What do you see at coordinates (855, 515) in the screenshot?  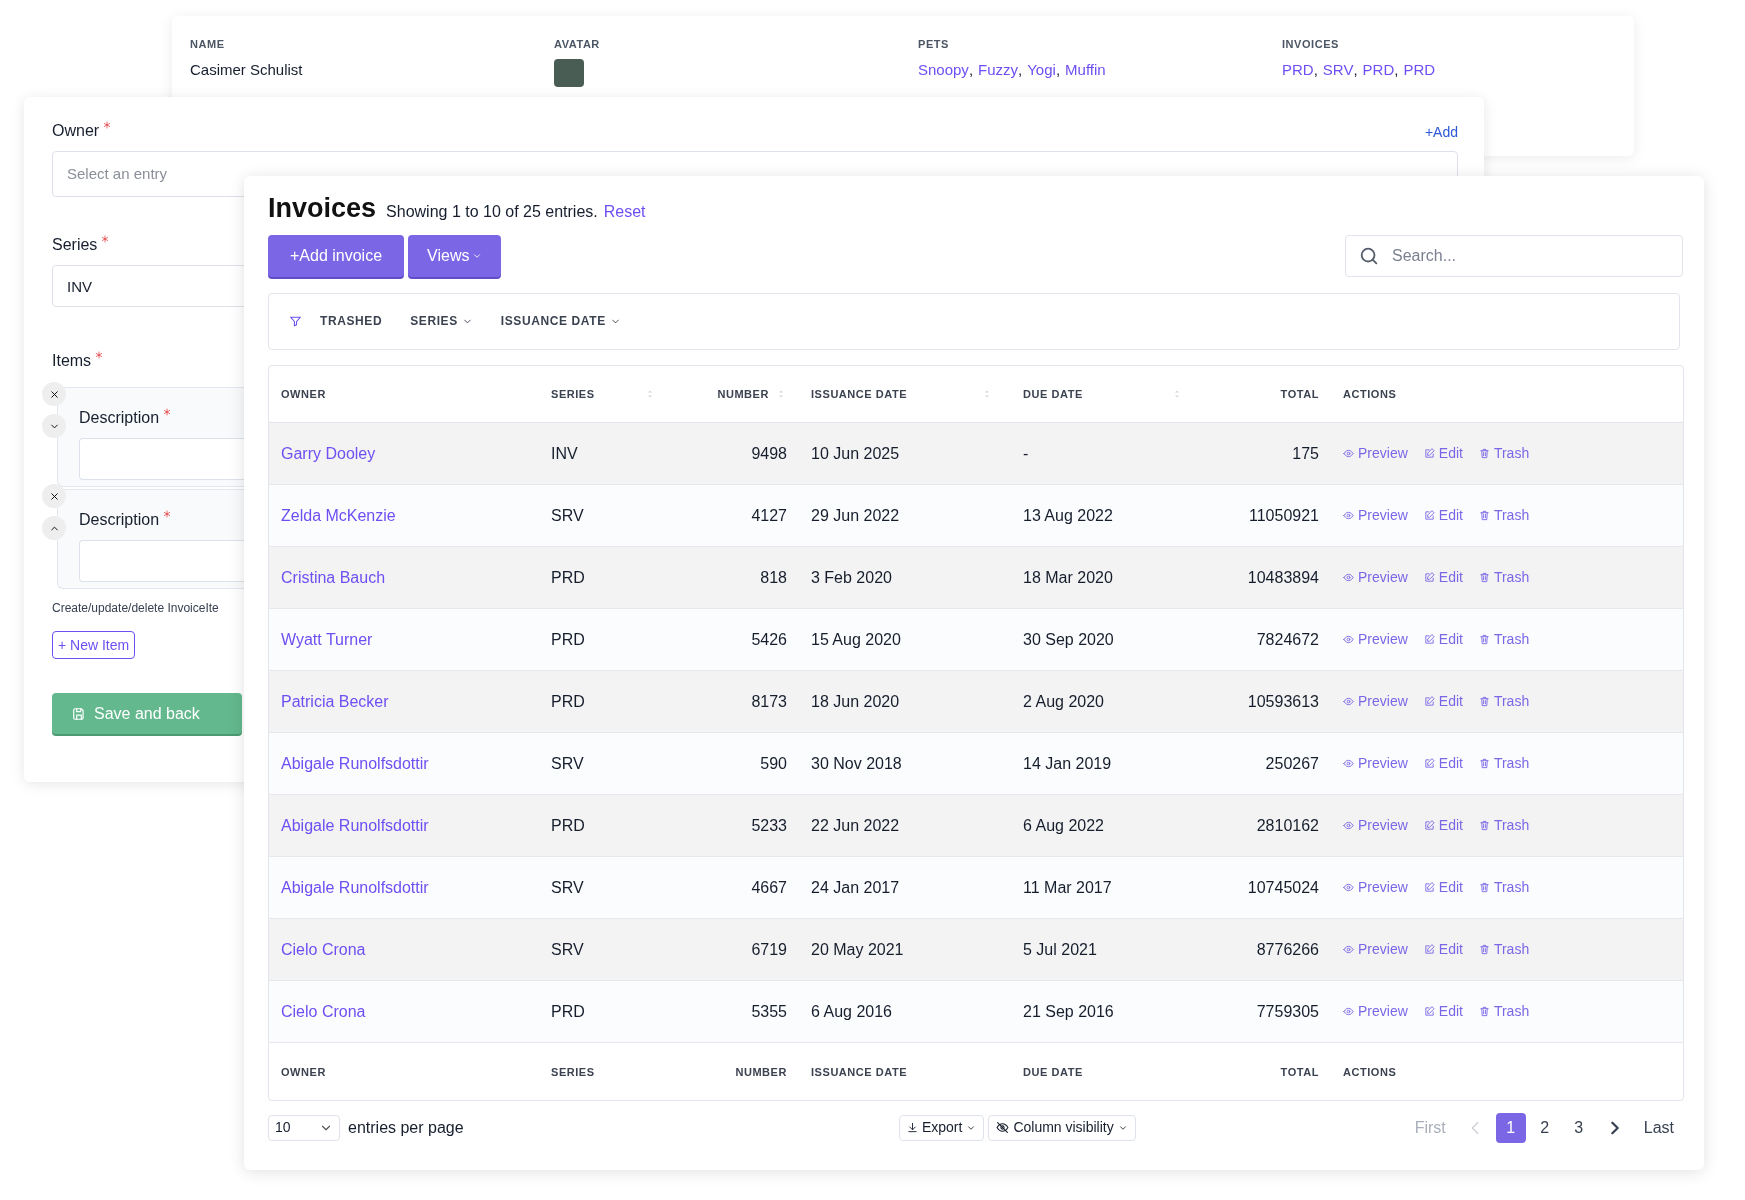 I see `table-cell: 29 Jun 2022` at bounding box center [855, 515].